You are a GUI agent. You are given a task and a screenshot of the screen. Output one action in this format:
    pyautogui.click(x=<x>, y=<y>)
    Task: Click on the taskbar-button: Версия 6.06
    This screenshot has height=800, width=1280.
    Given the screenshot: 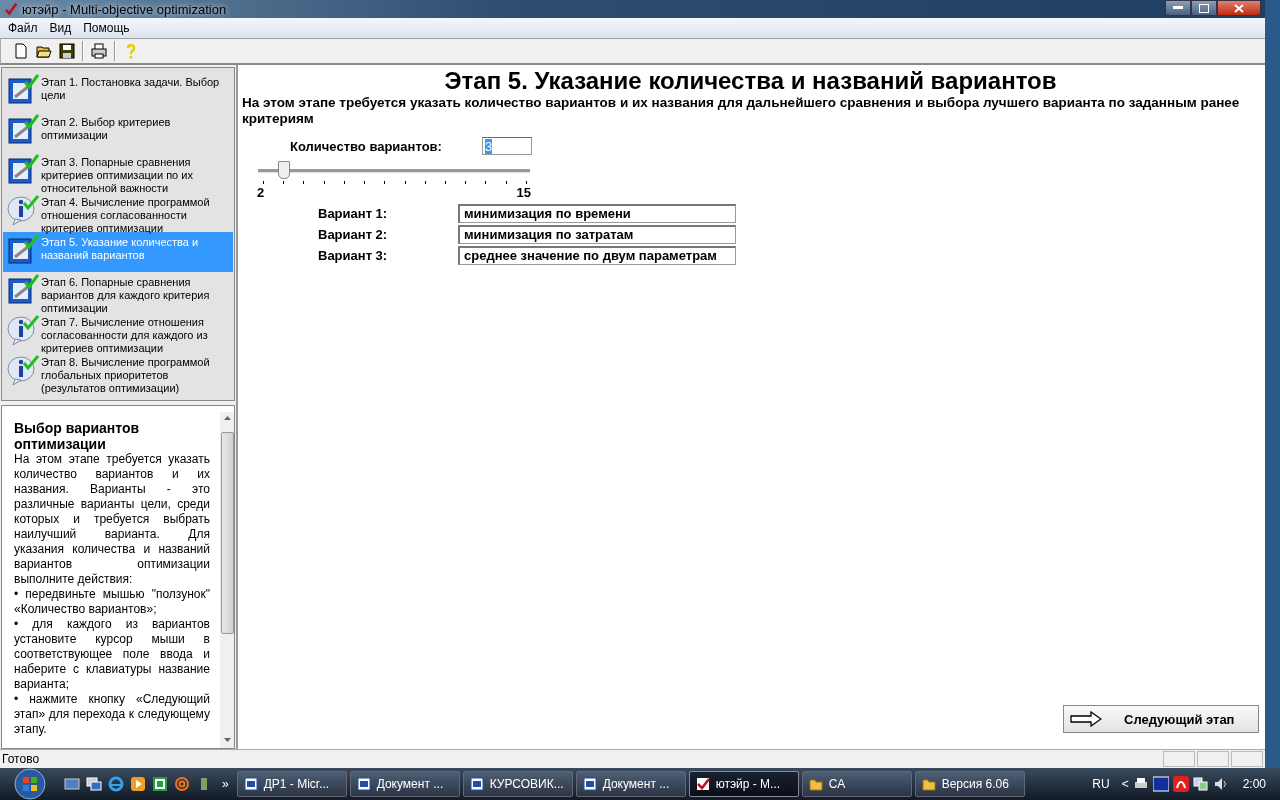 What is the action you would take?
    pyautogui.click(x=969, y=784)
    